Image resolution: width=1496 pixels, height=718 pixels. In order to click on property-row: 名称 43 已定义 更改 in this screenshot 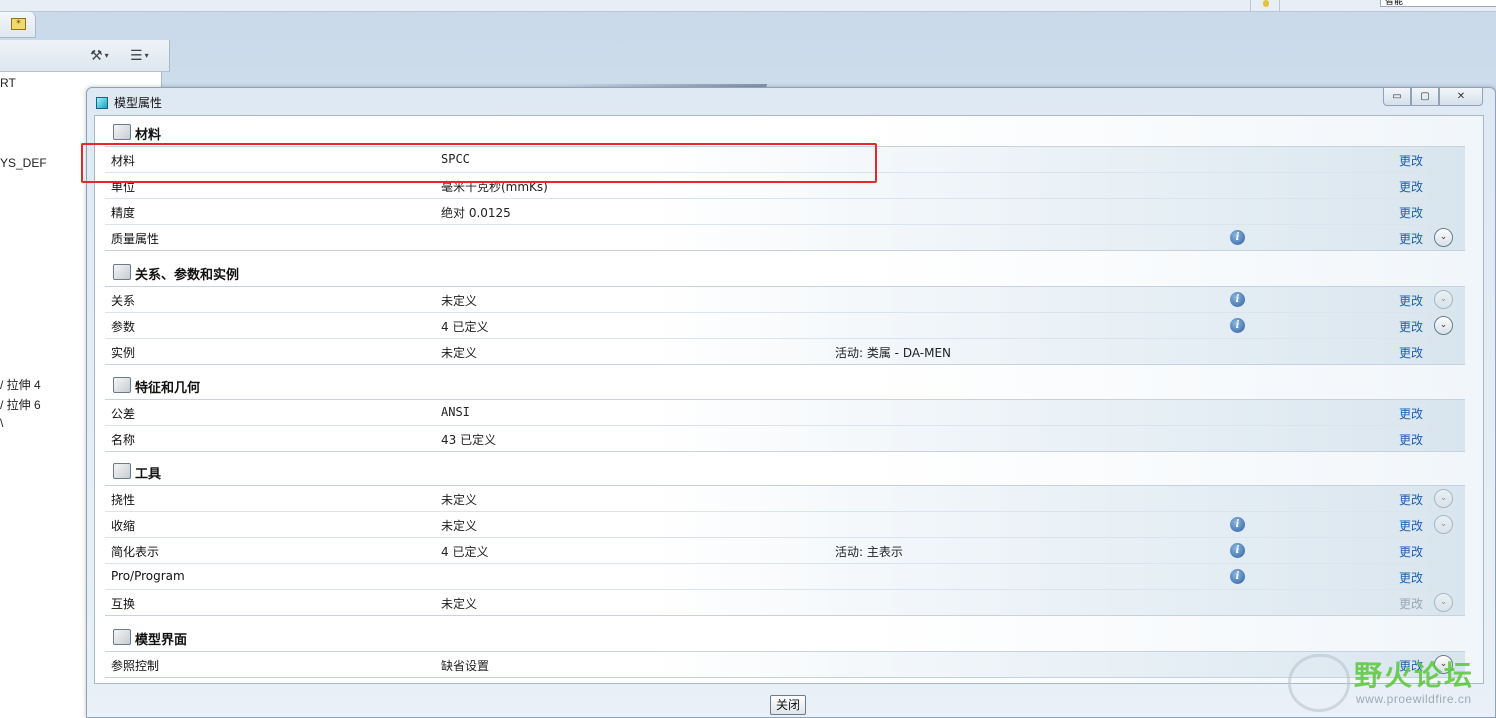, I will do `click(785, 439)`.